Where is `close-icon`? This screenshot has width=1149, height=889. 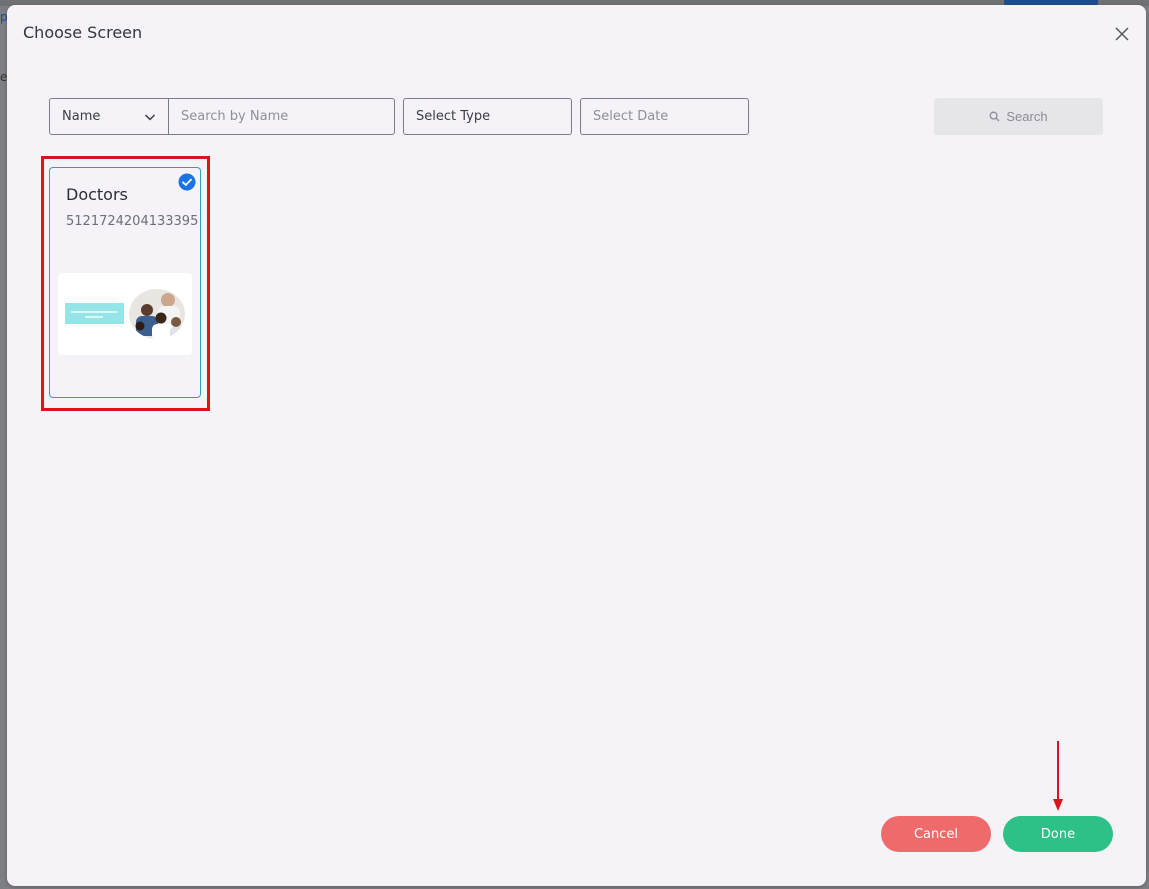
close-icon is located at coordinates (1122, 34).